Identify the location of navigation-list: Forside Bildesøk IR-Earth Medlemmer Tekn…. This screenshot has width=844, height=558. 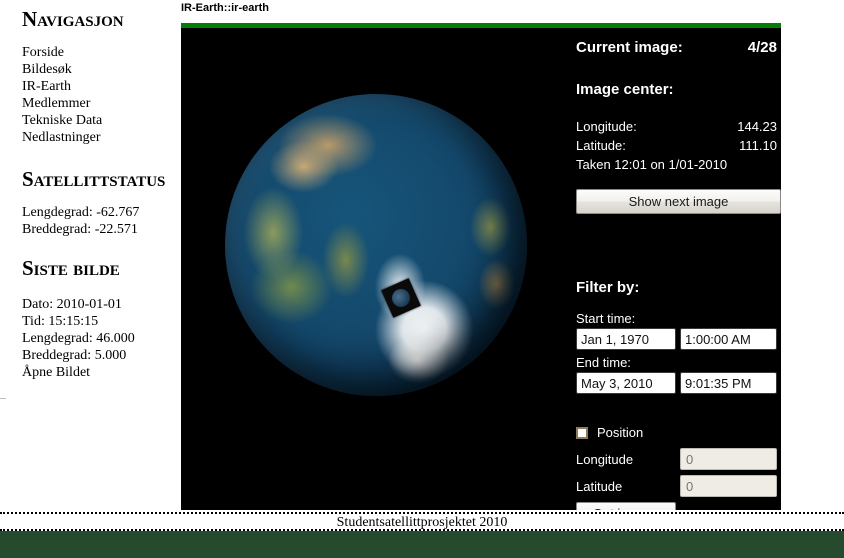
(62, 95).